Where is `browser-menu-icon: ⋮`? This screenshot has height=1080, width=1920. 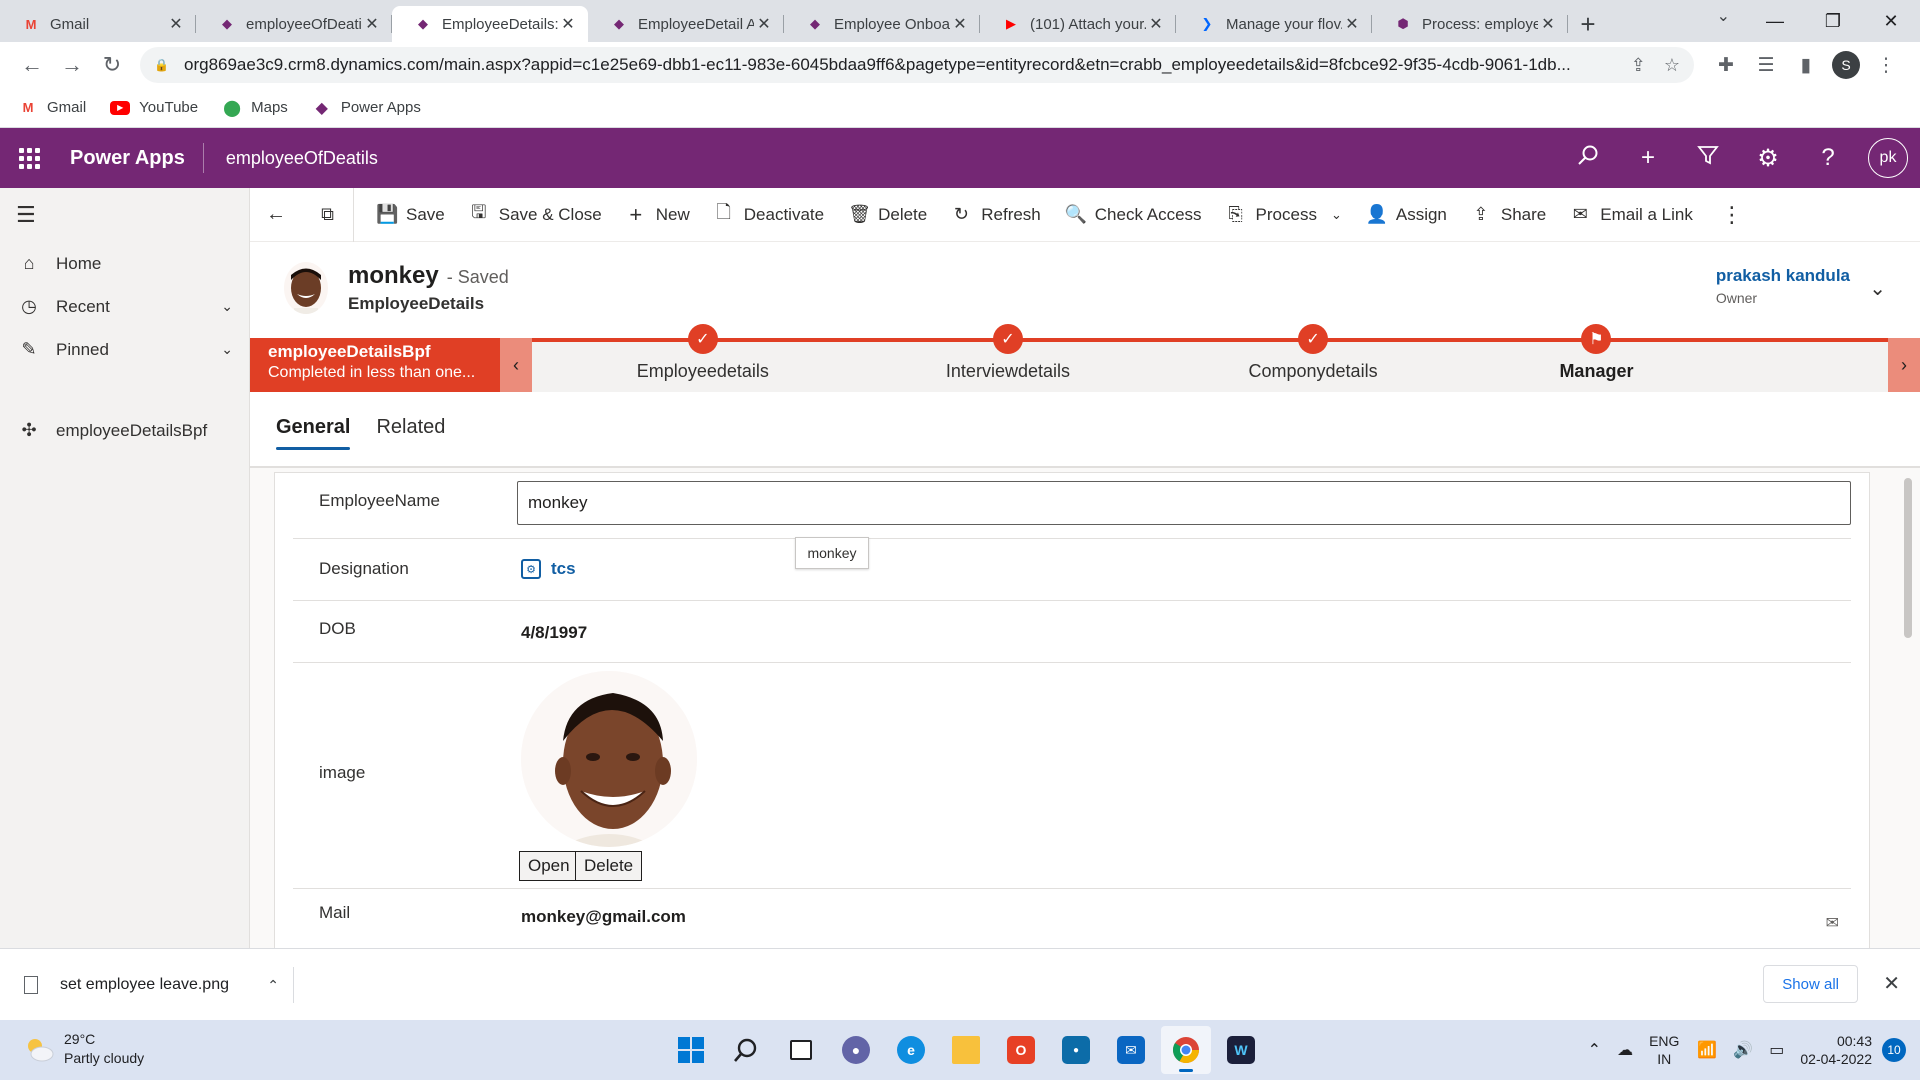 browser-menu-icon: ⋮ is located at coordinates (1886, 65).